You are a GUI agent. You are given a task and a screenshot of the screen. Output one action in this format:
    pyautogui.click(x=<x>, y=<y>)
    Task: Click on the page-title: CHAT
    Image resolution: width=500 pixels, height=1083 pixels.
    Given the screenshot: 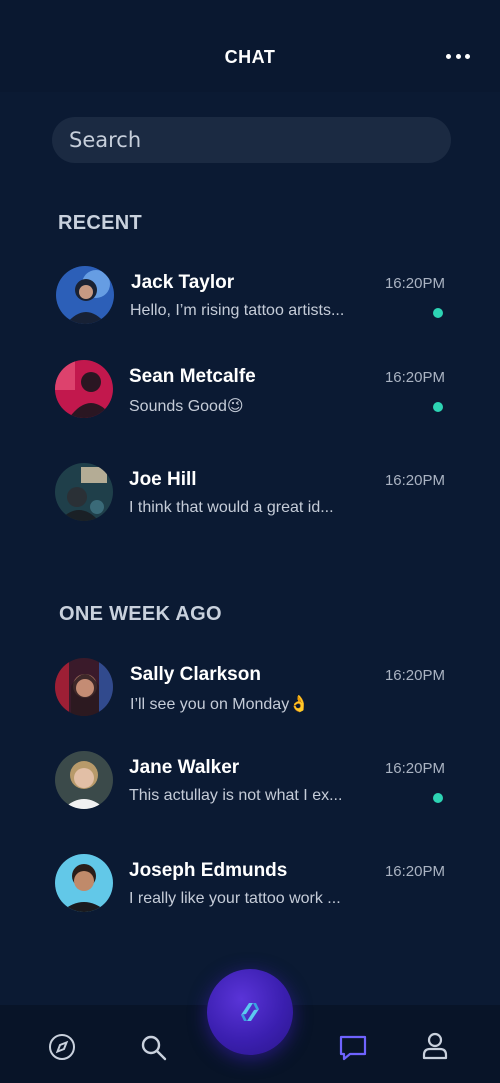 What is the action you would take?
    pyautogui.click(x=250, y=57)
    